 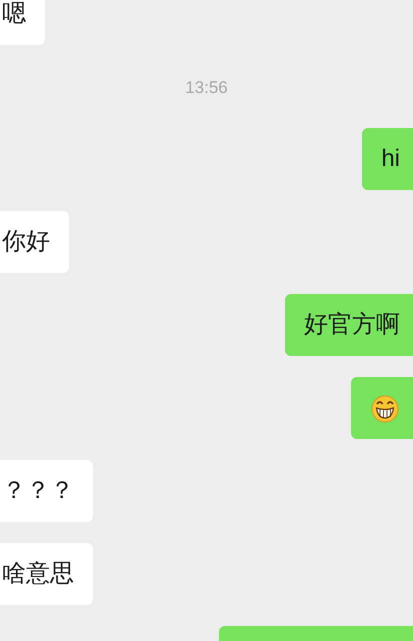 I want to click on timestamp: 13:56, so click(x=206, y=88).